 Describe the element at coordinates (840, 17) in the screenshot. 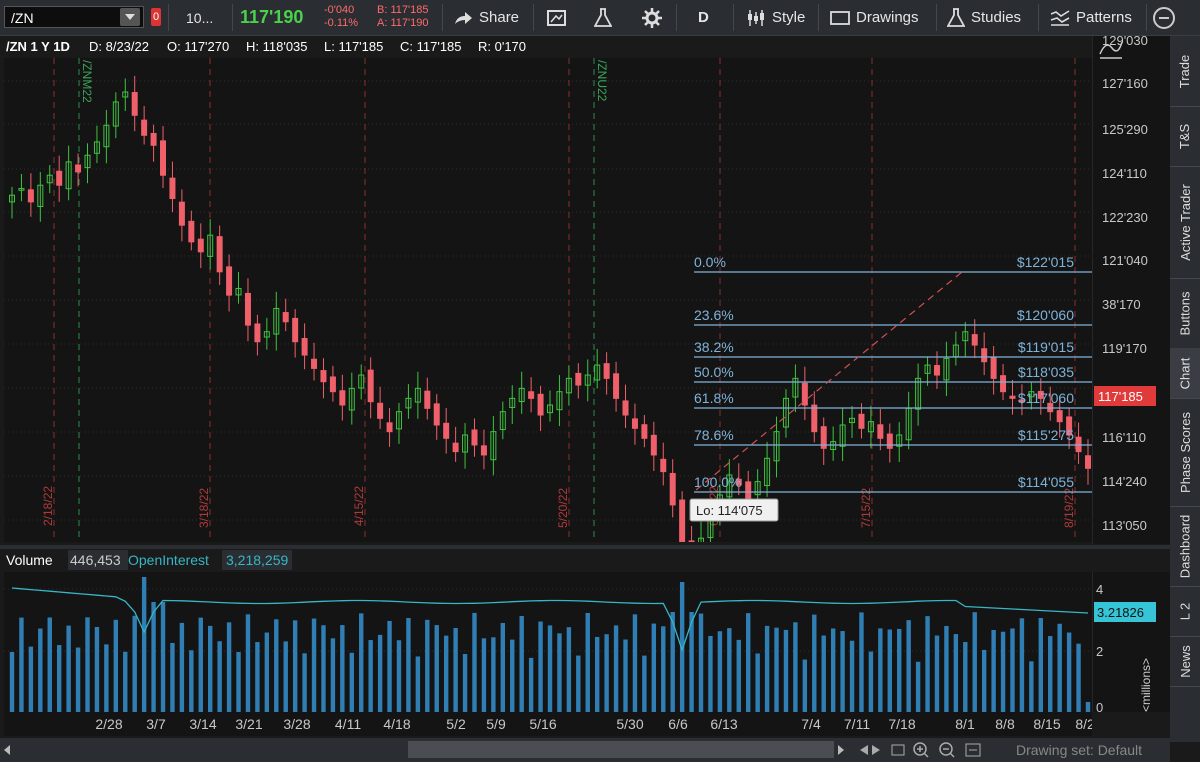

I see `rectangle-icon` at that location.